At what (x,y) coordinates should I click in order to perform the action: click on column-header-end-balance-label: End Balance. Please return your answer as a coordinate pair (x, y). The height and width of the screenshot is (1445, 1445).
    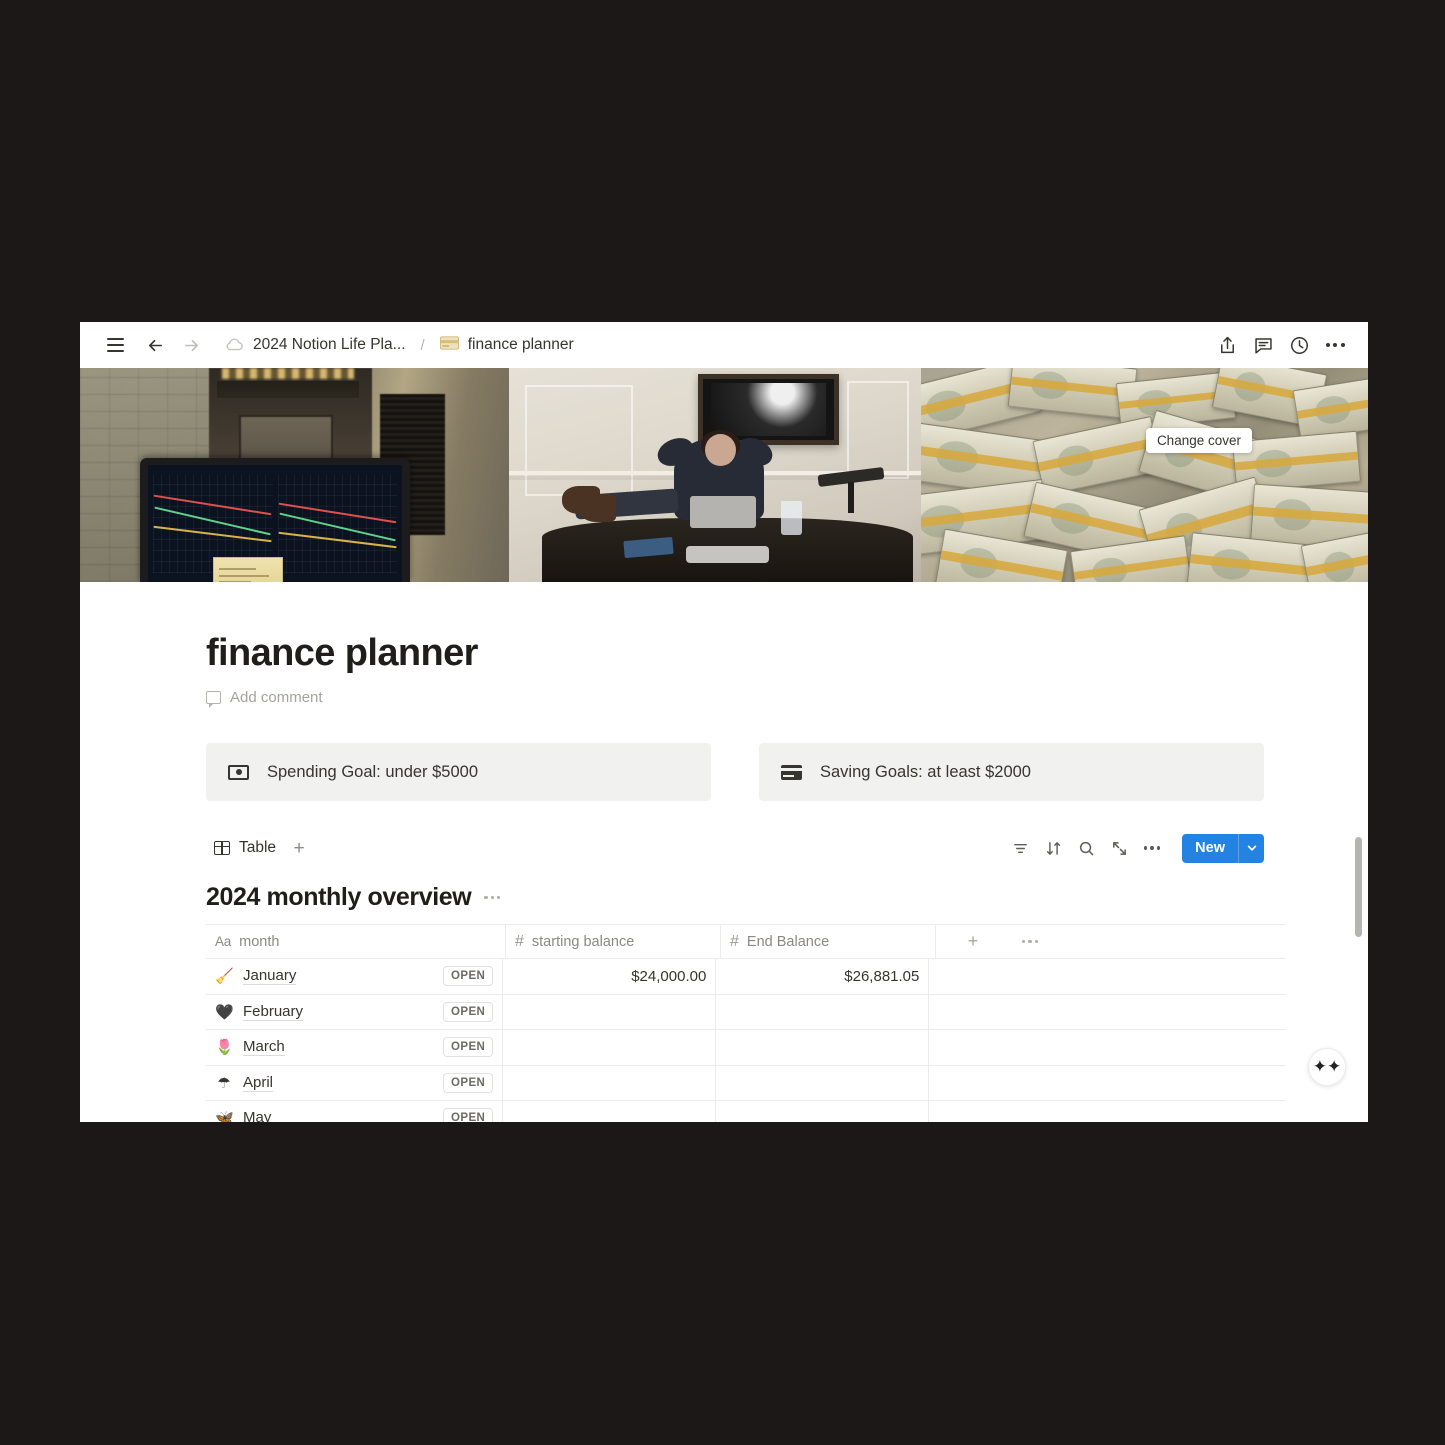
    Looking at the image, I should click on (788, 941).